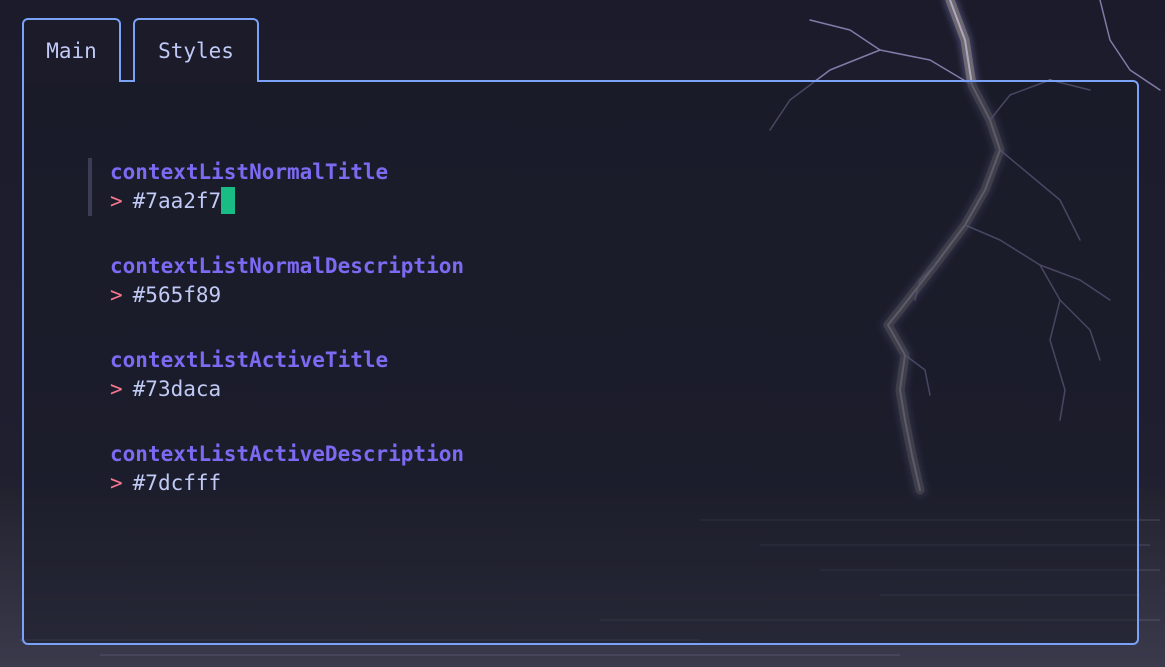 The width and height of the screenshot is (1165, 667). I want to click on style-entry-context-list-normal-title: contextListNormalTitle > #7aa2f7, so click(390, 187).